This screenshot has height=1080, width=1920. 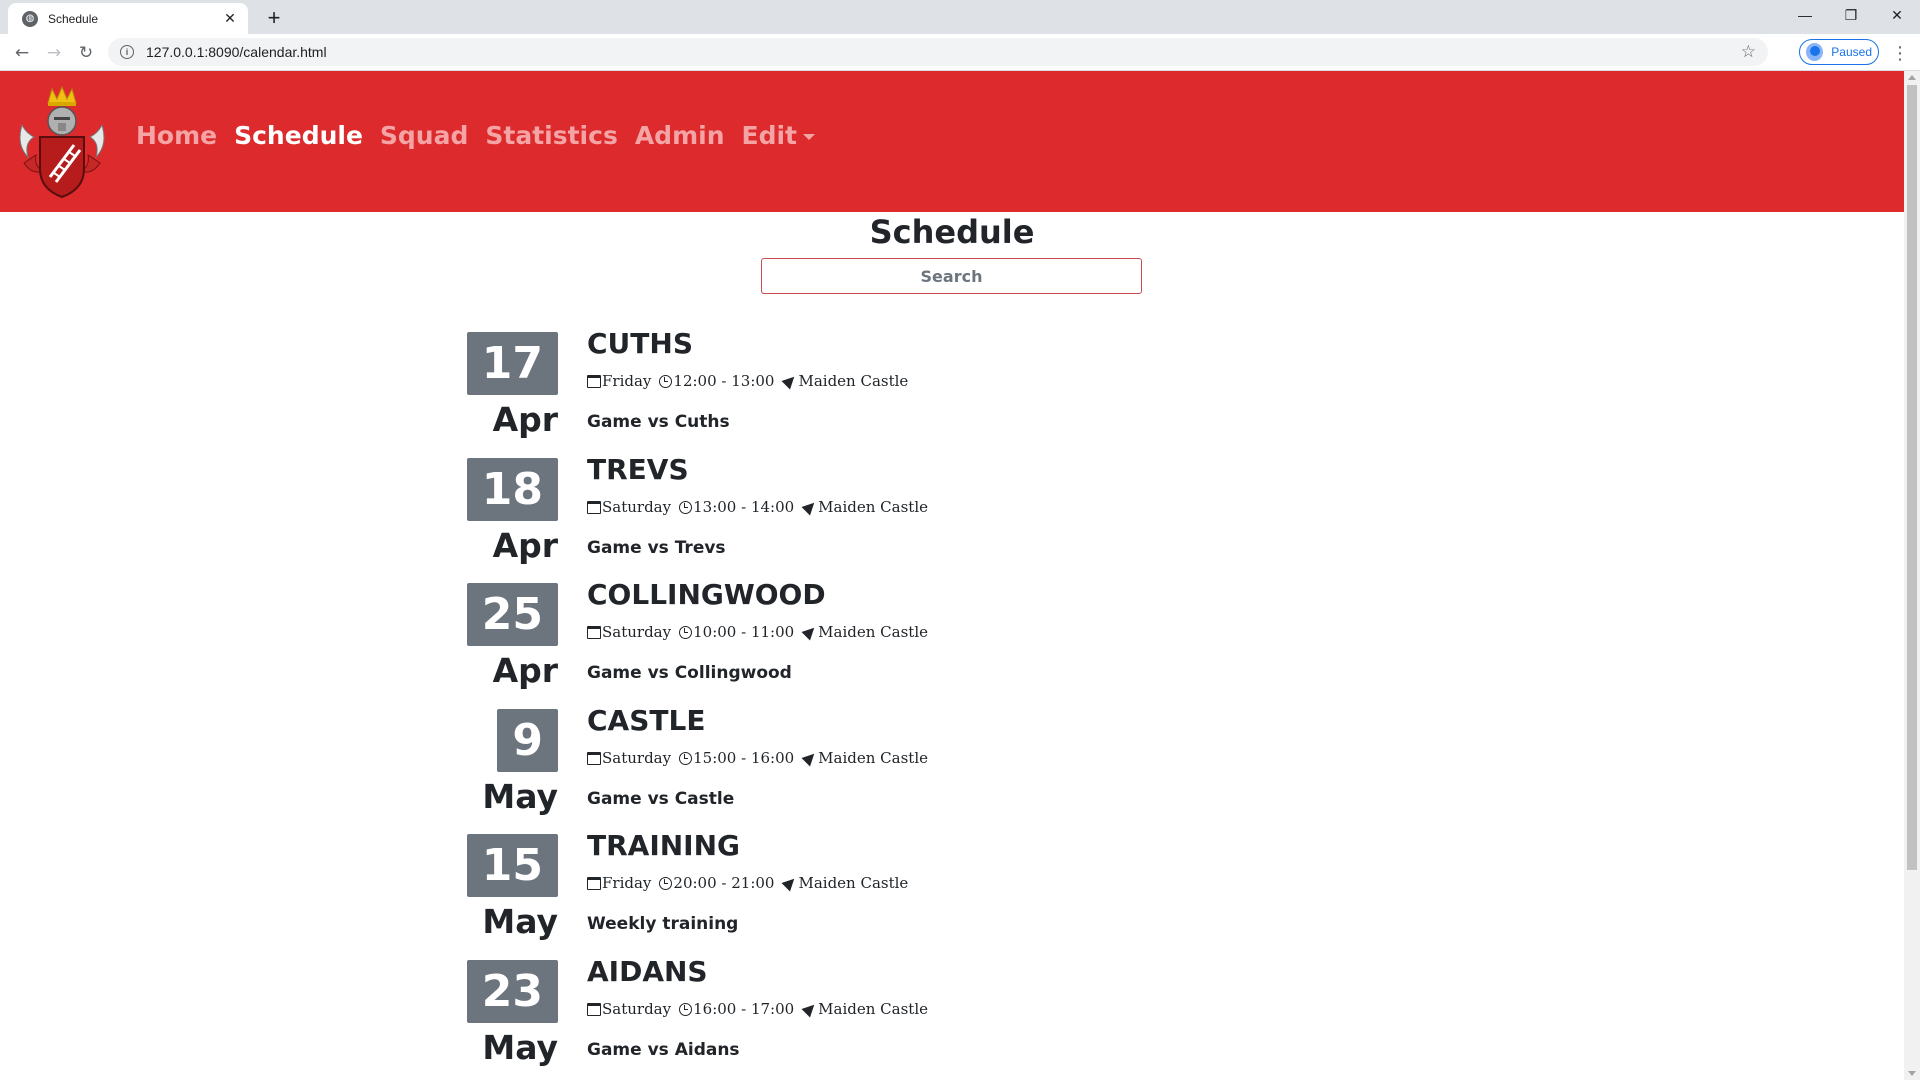 What do you see at coordinates (230, 18) in the screenshot?
I see `tab-close-icon: ✕` at bounding box center [230, 18].